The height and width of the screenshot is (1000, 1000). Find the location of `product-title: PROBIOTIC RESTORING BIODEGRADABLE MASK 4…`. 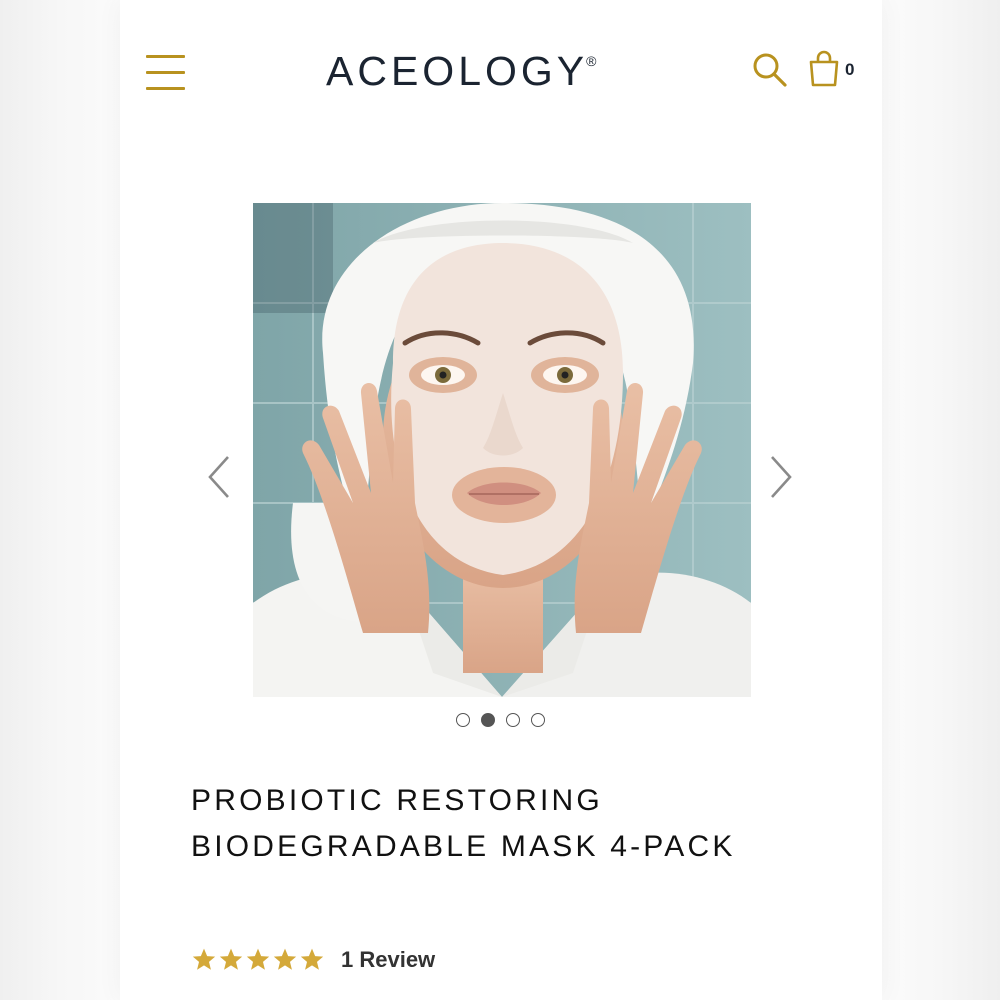

product-title: PROBIOTIC RESTORING BIODEGRADABLE MASK 4… is located at coordinates (463, 823).